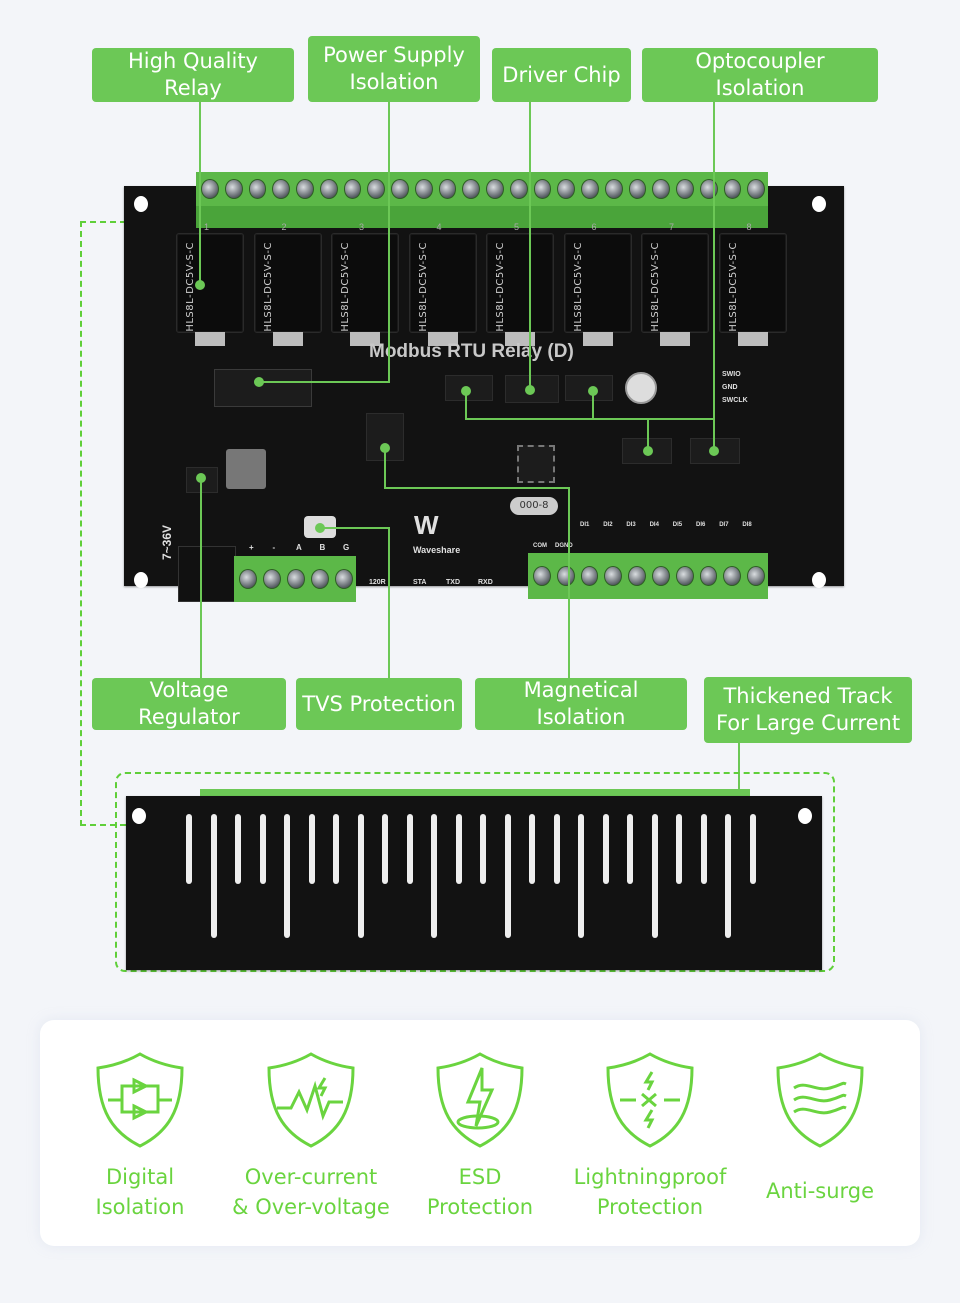 This screenshot has height=1303, width=960. I want to click on di-common-label: COM, so click(540, 546).